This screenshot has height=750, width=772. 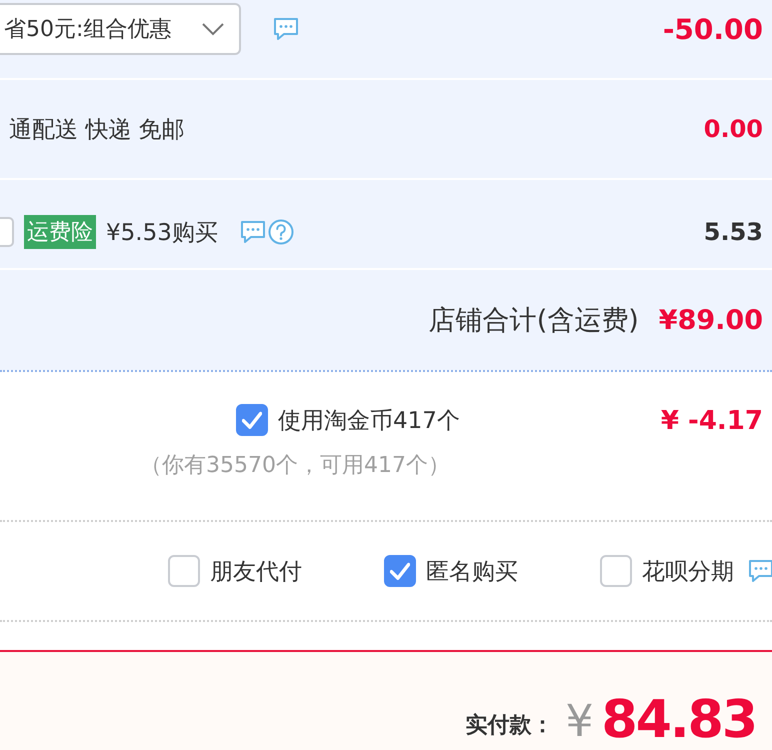 I want to click on coins-note: （你有35570个，可用417个）, so click(x=295, y=466).